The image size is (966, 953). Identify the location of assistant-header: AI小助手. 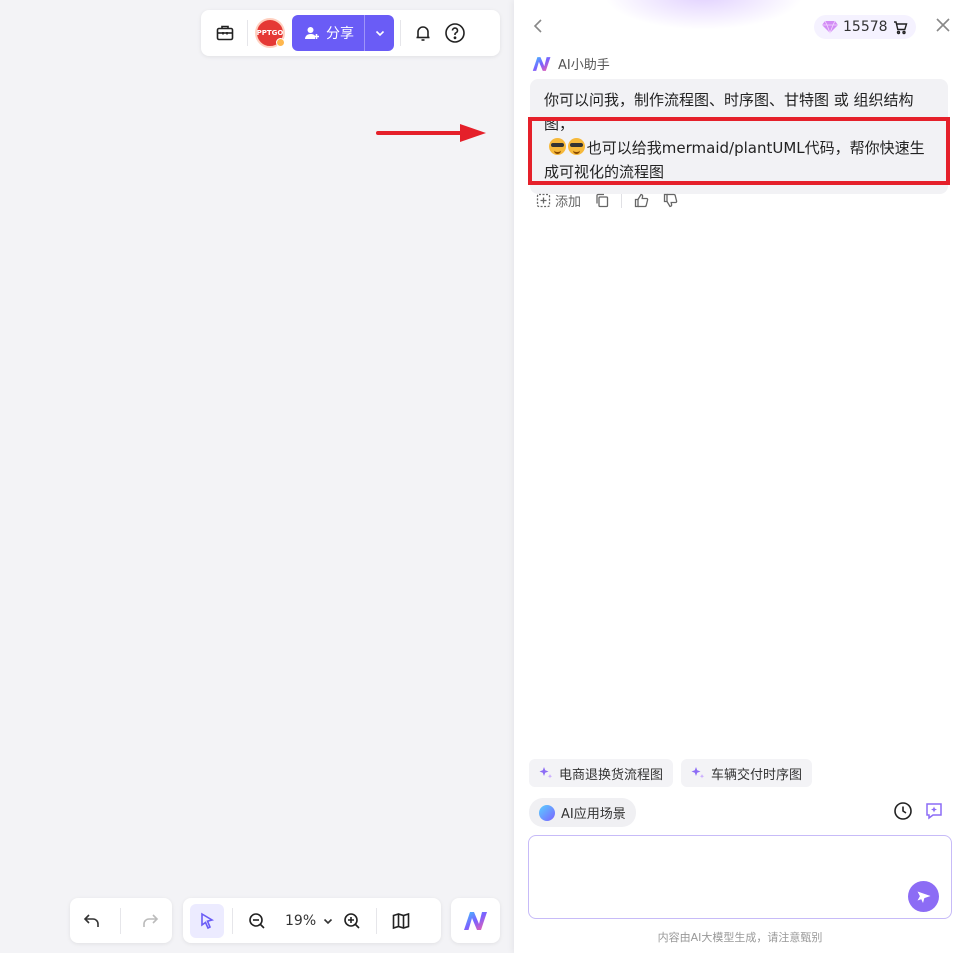
(571, 63).